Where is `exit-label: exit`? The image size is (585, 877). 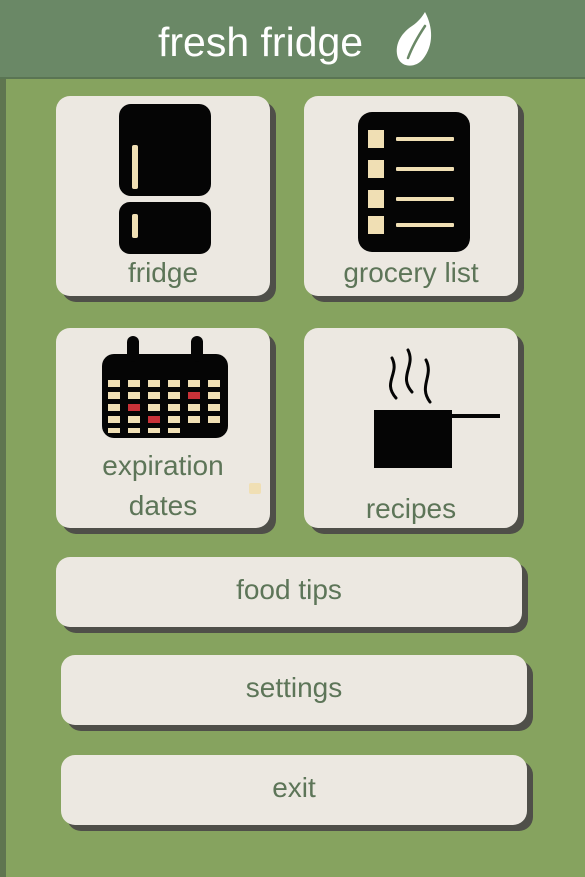
exit-label: exit is located at coordinates (294, 787).